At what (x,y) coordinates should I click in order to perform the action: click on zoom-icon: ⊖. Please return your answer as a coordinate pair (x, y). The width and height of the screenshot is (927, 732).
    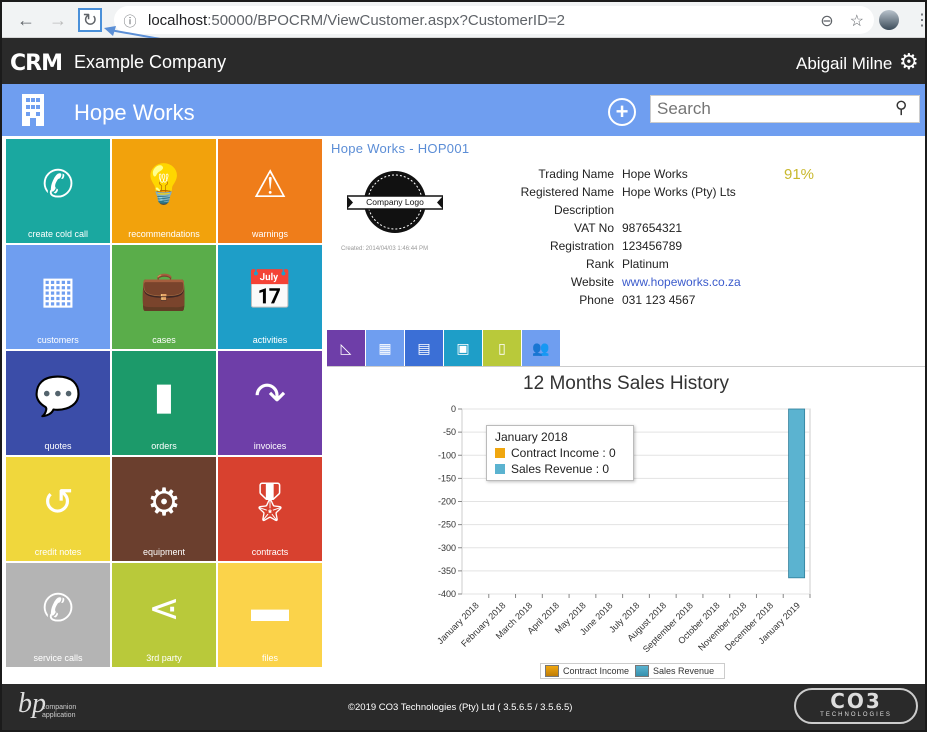
    Looking at the image, I should click on (826, 21).